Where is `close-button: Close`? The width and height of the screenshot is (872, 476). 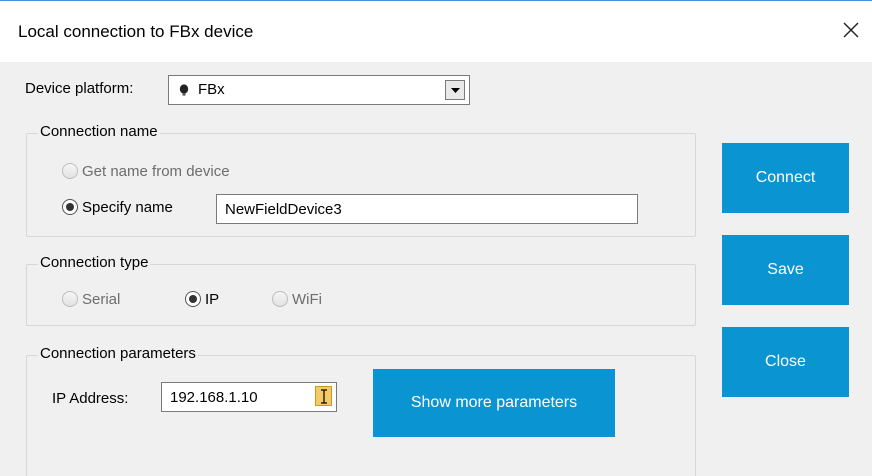
close-button: Close is located at coordinates (785, 362).